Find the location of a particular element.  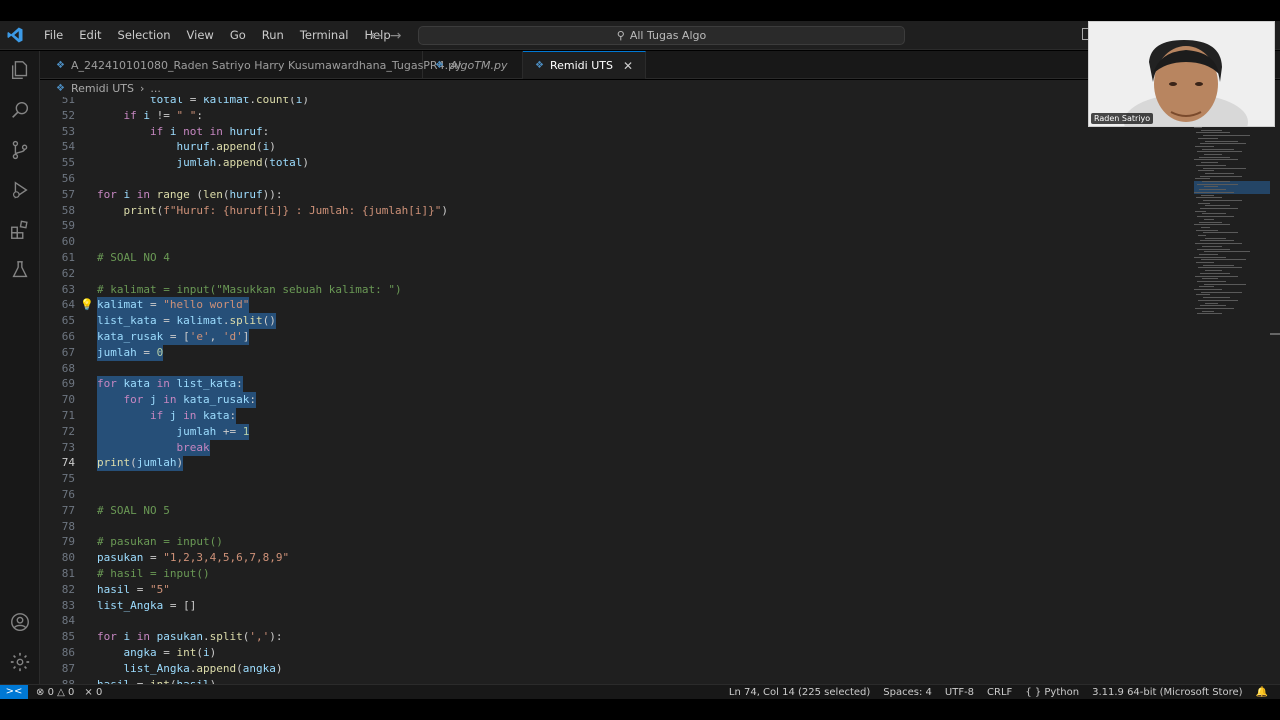

code-text: kalimat = "hello world" is located at coordinates (173, 305).